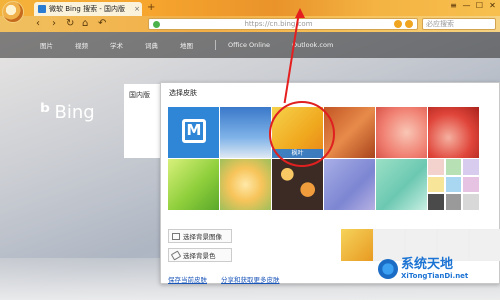  What do you see at coordinates (193, 184) in the screenshot?
I see `tile-green-leaf` at bounding box center [193, 184].